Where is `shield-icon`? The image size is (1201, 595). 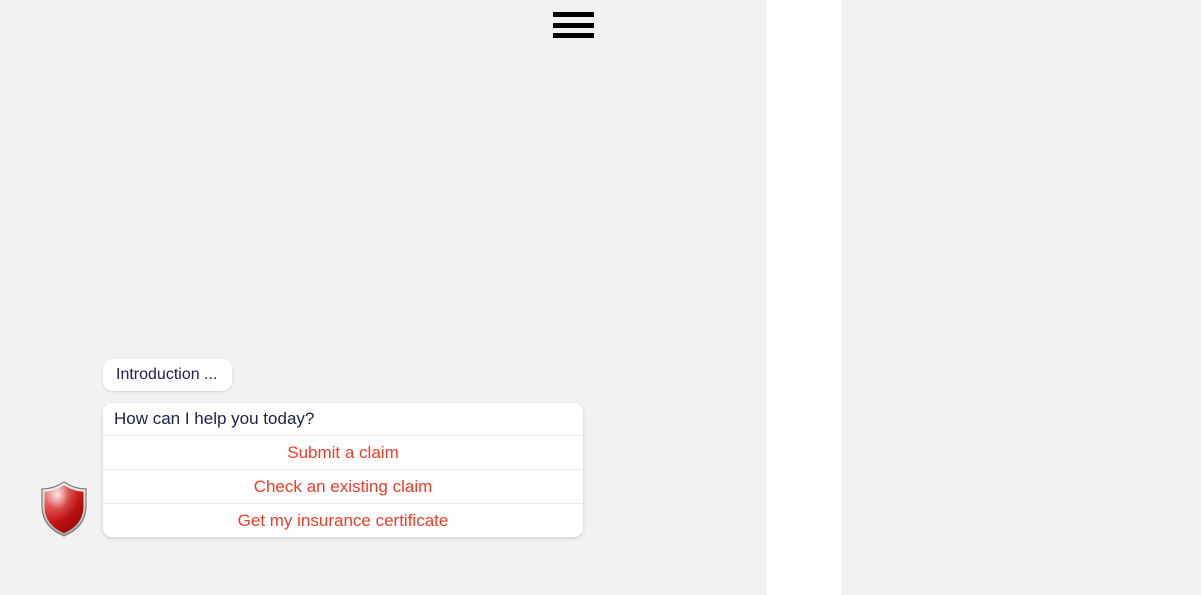 shield-icon is located at coordinates (64, 509).